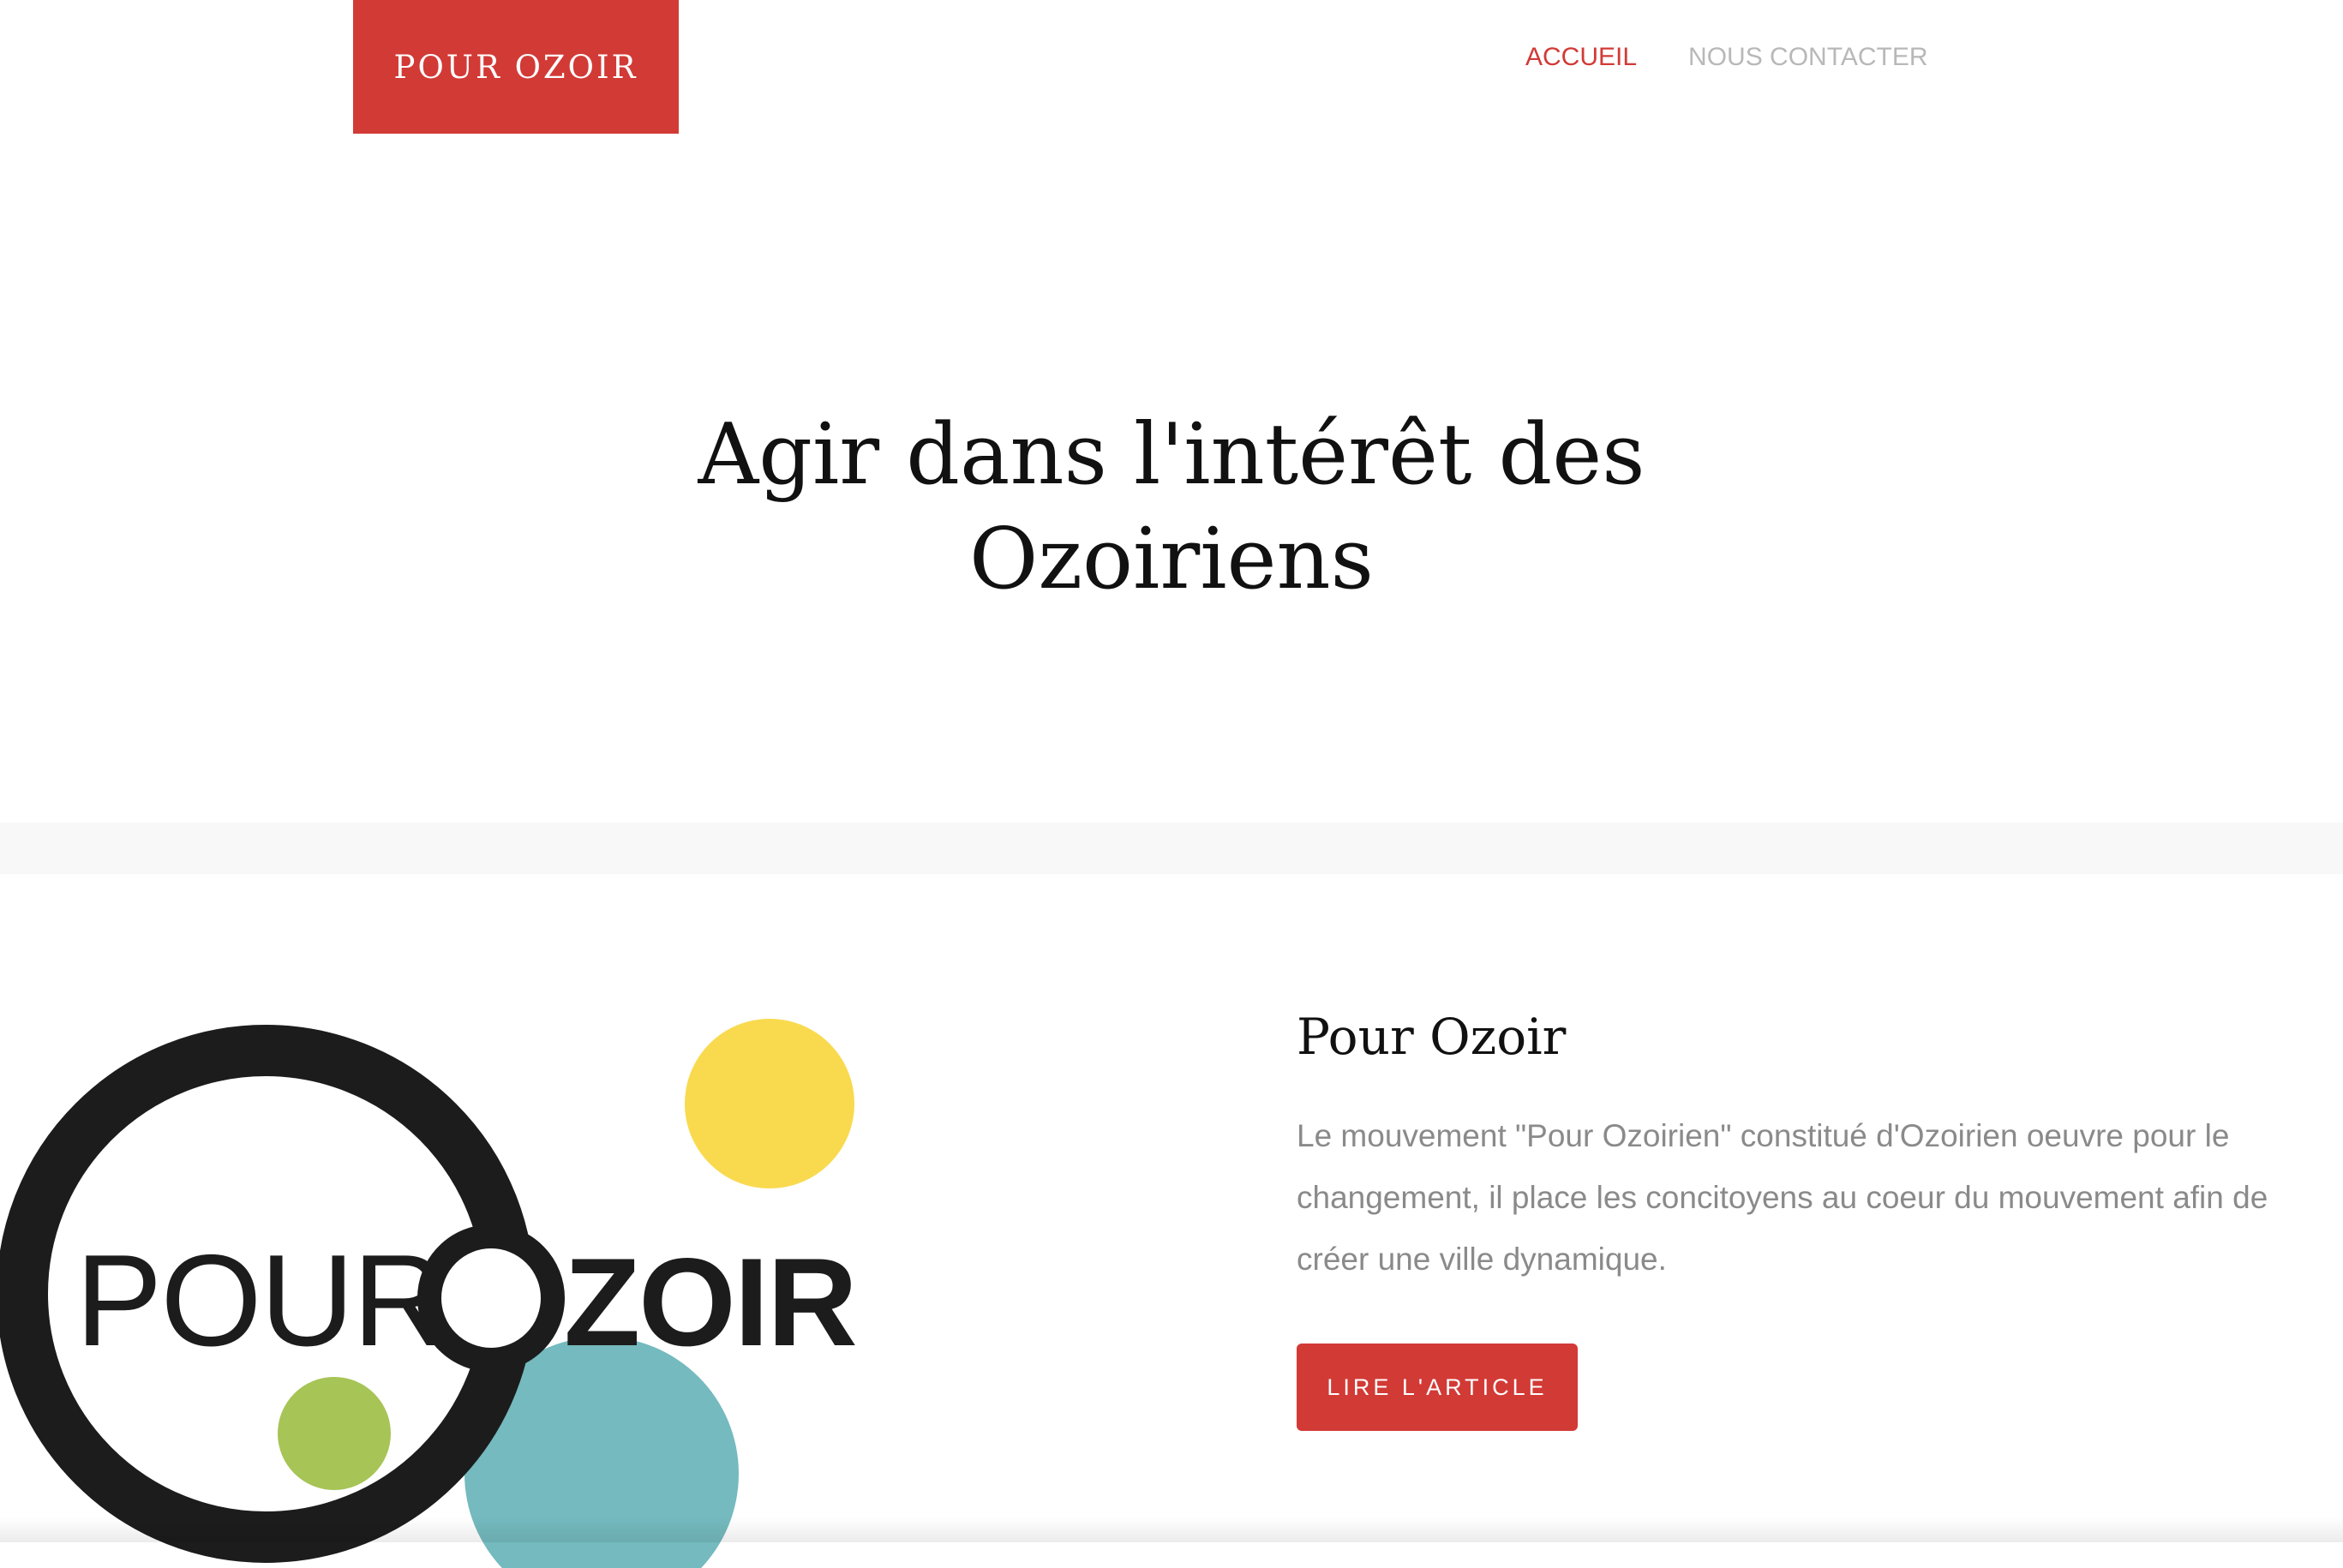  I want to click on pour-ozoir-logo: POUR ZOIR, so click(429, 1293).